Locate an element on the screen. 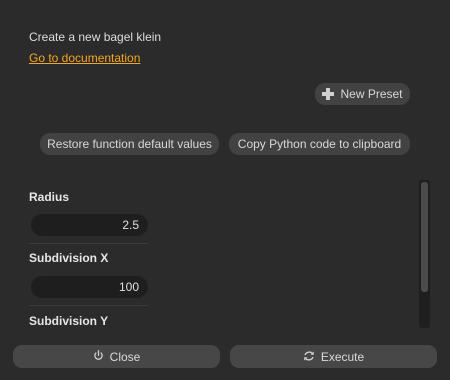  restore-defaults-button: Restore function default values is located at coordinates (129, 144).